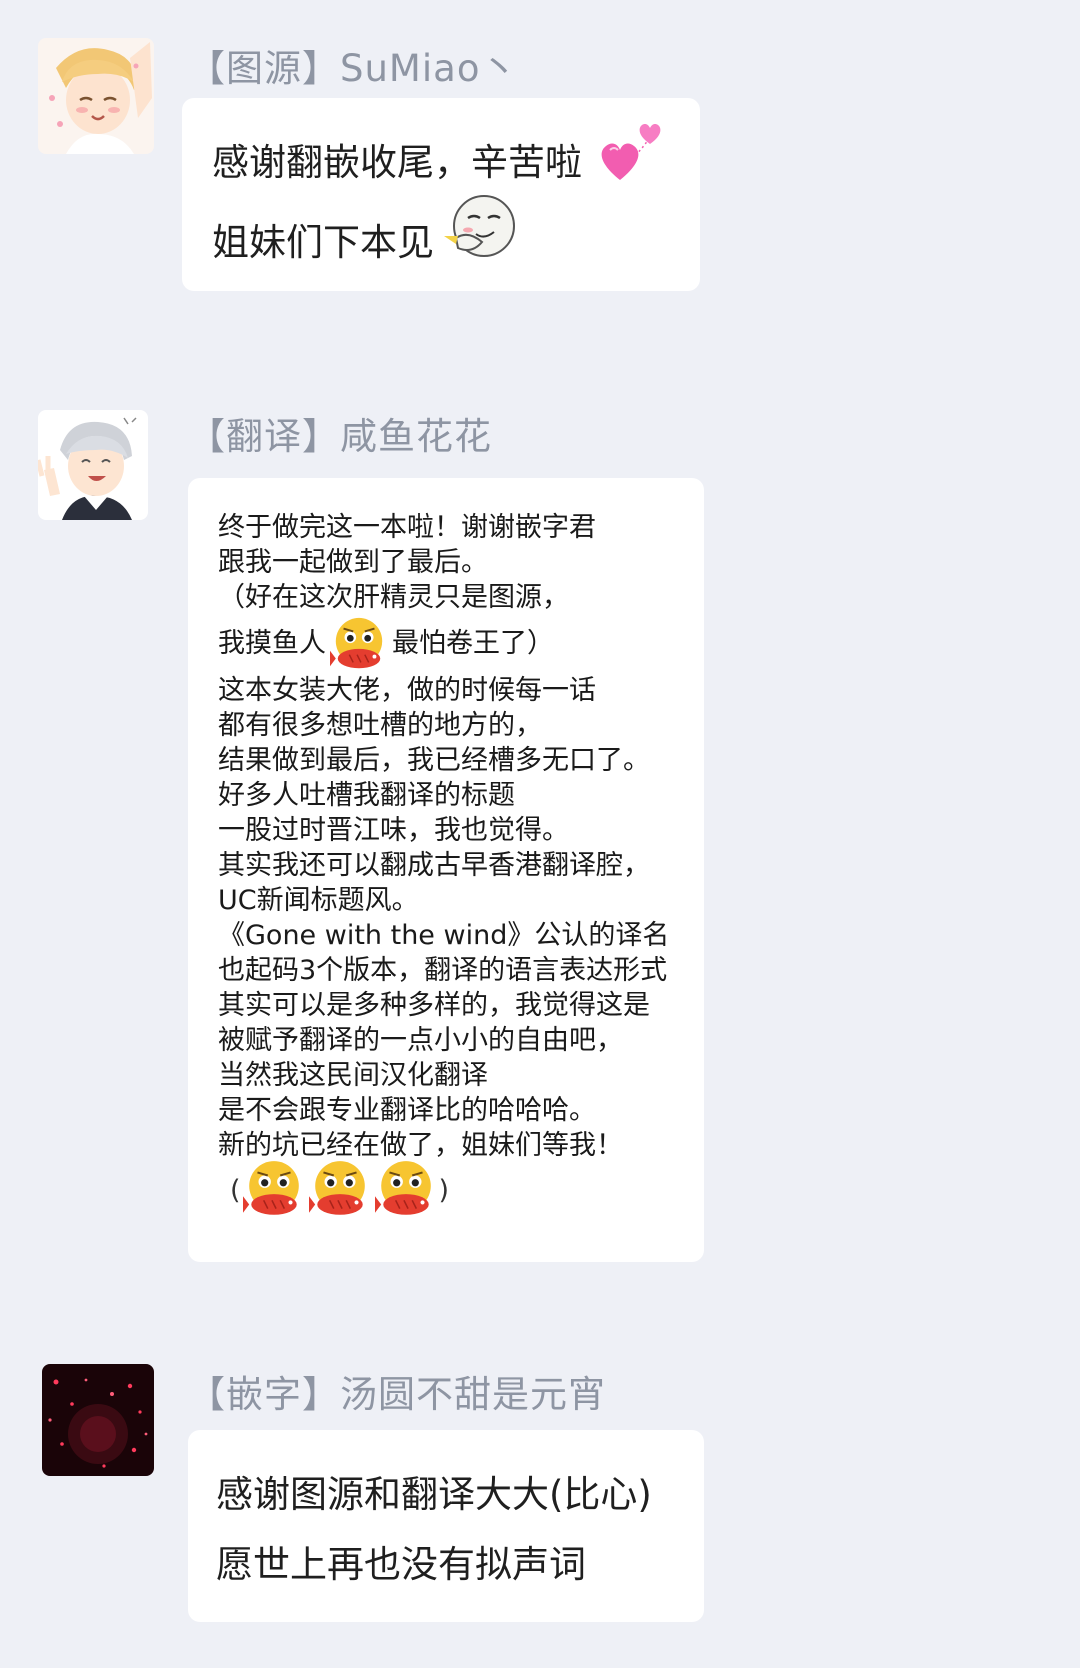  What do you see at coordinates (401, 1564) in the screenshot?
I see `message-line: 愿世上再也没有拟声词` at bounding box center [401, 1564].